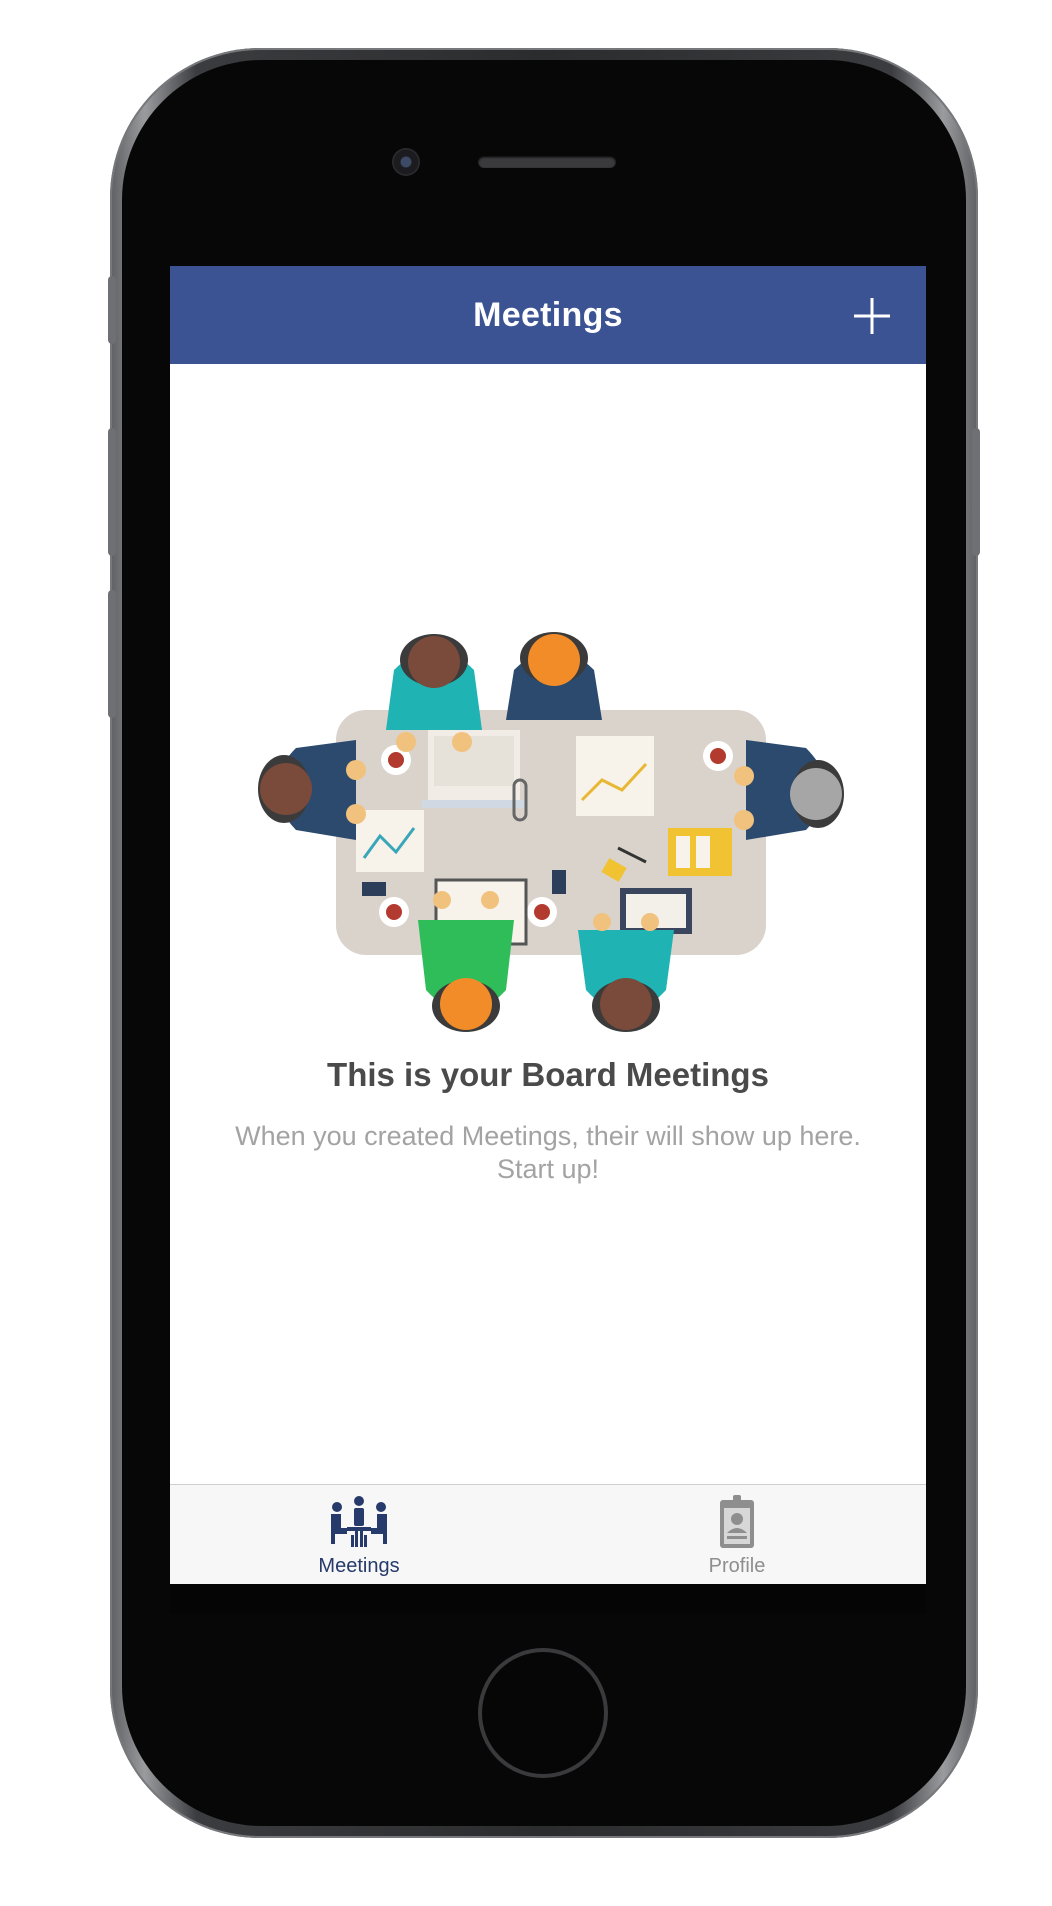  I want to click on tab-meetings-label: Meetings, so click(359, 1566).